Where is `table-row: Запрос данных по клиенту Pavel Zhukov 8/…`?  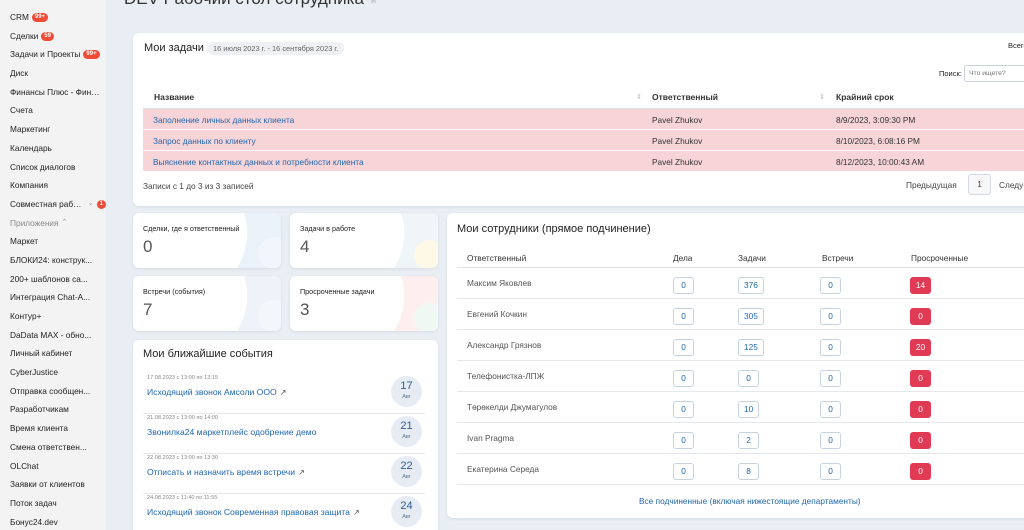 table-row: Запрос данных по клиенту Pavel Zhukov 8/… is located at coordinates (583, 140).